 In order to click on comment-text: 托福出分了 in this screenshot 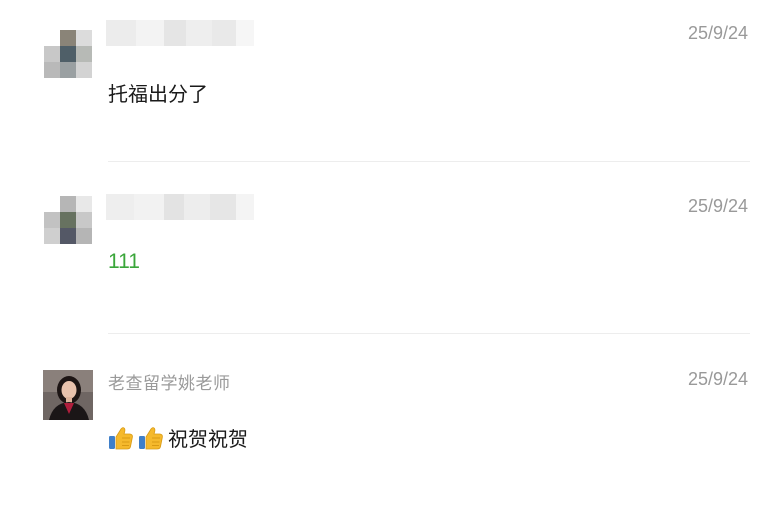, I will do `click(158, 94)`.